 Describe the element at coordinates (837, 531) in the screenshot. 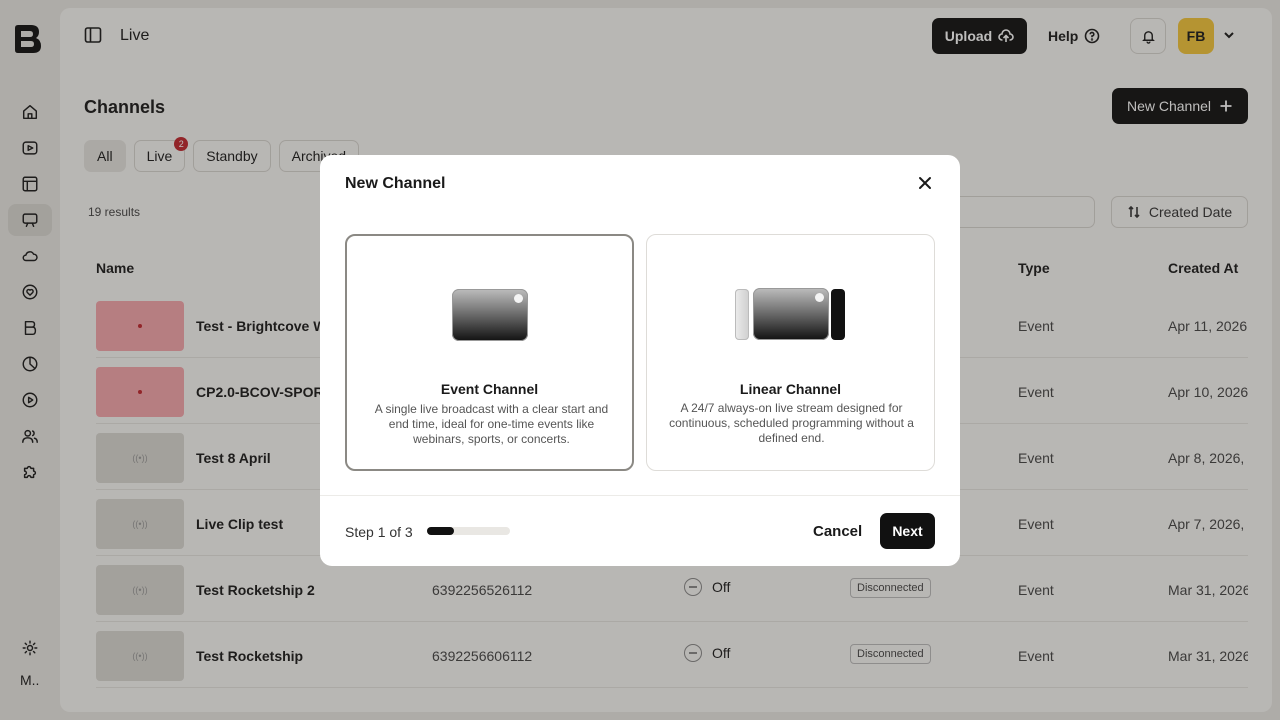

I see `cancel-button: Cancel` at that location.